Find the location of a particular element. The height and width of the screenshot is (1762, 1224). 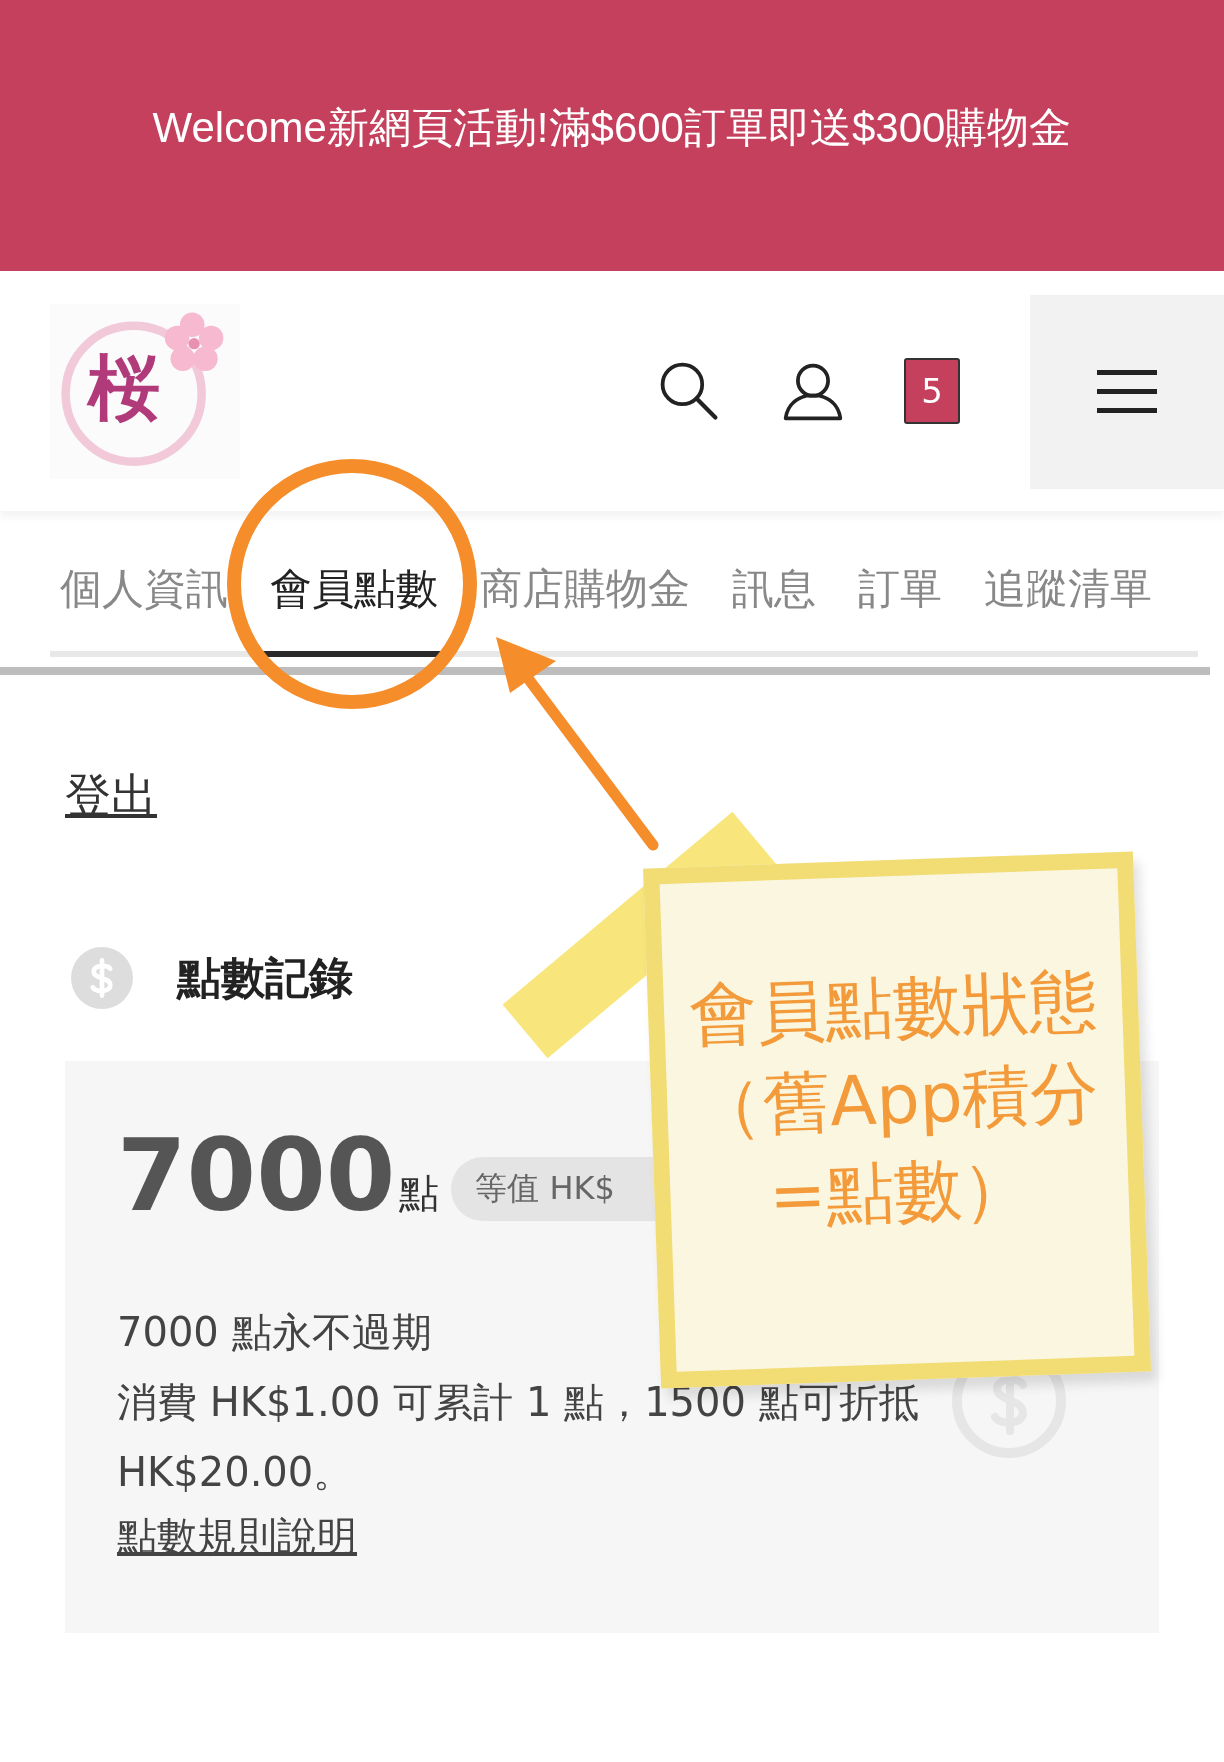

cart-count: 5 is located at coordinates (932, 391).